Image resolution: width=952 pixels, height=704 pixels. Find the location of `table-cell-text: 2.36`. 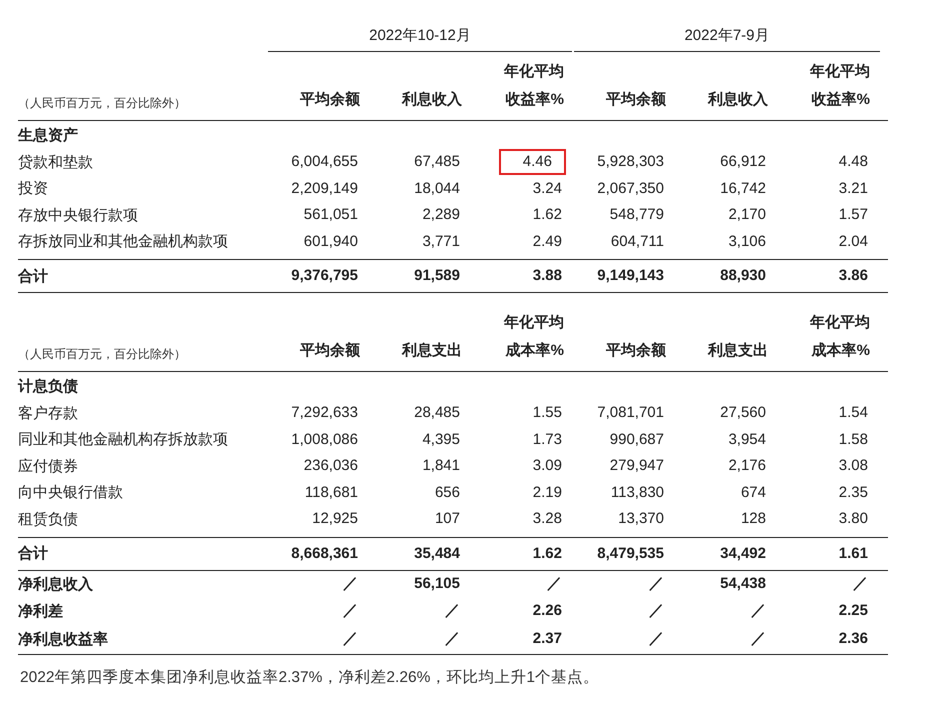

table-cell-text: 2.36 is located at coordinates (853, 639).